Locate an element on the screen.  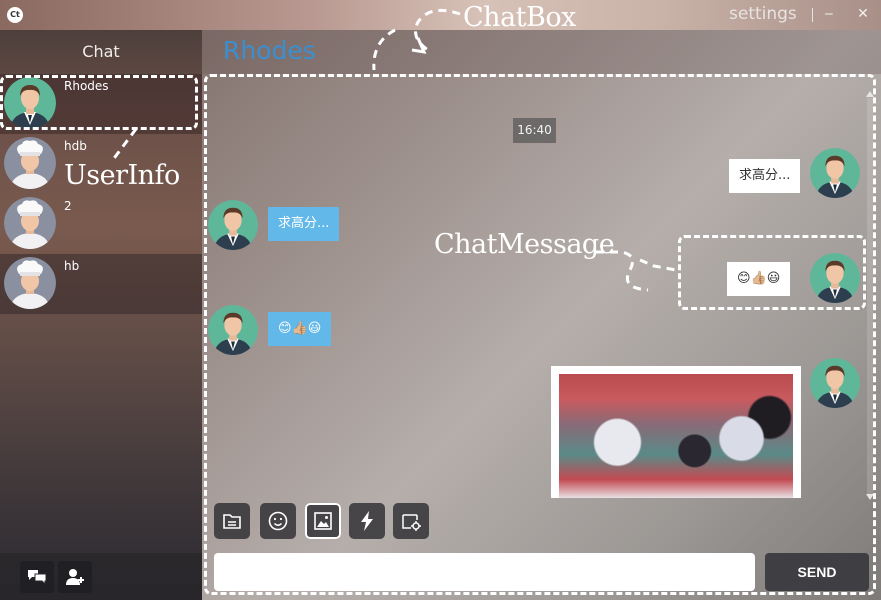
chat-title: Rhodes is located at coordinates (269, 50).